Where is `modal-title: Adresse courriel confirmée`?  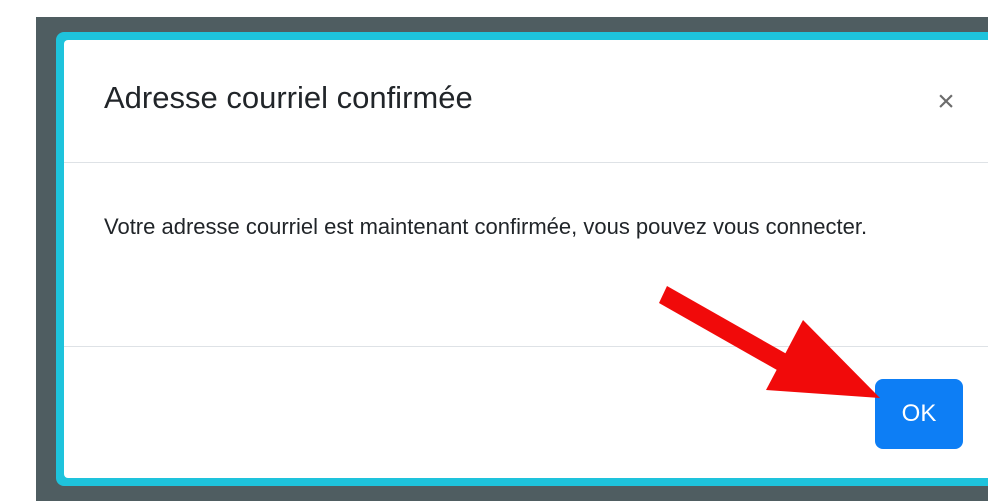
modal-title: Adresse courriel confirmée is located at coordinates (288, 97).